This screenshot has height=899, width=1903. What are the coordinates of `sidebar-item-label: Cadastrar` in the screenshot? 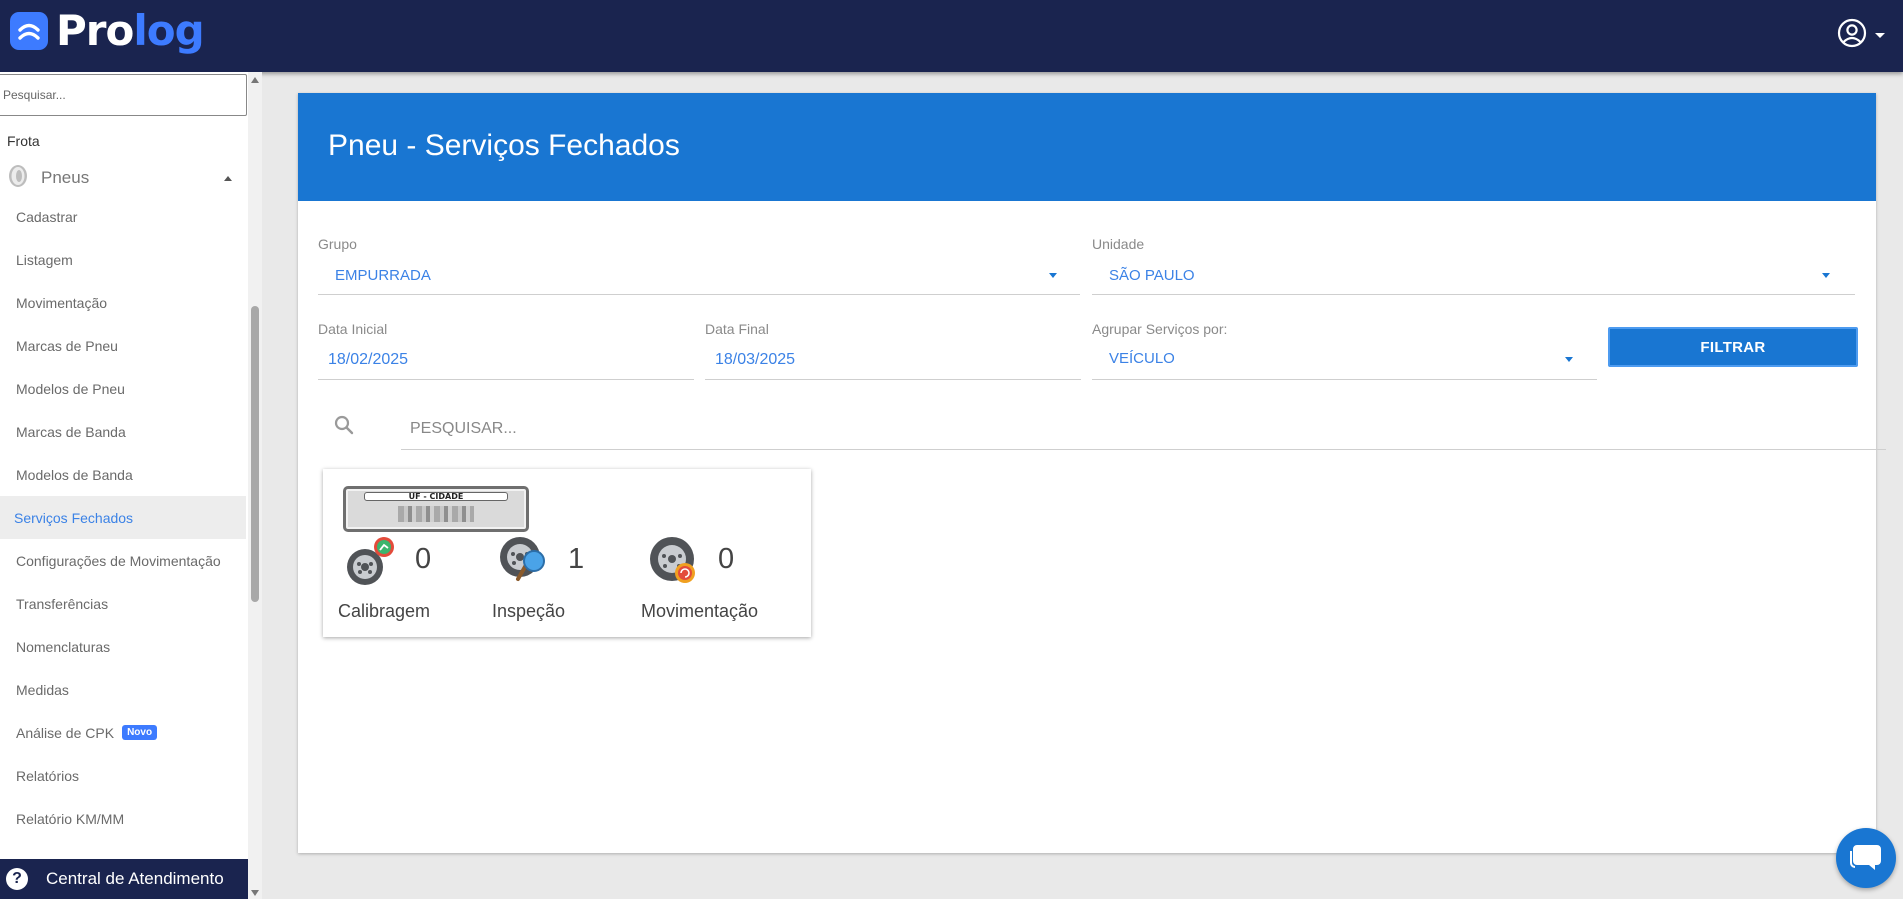 It's located at (47, 216).